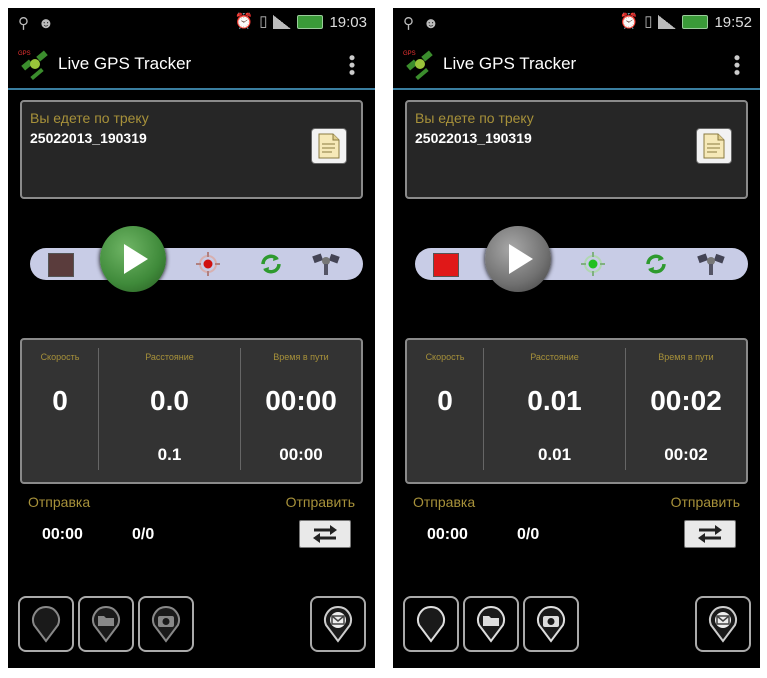 The image size is (767, 678). Describe the element at coordinates (301, 404) in the screenshot. I see `time-stat: Время в пути 00:00 00:00` at that location.